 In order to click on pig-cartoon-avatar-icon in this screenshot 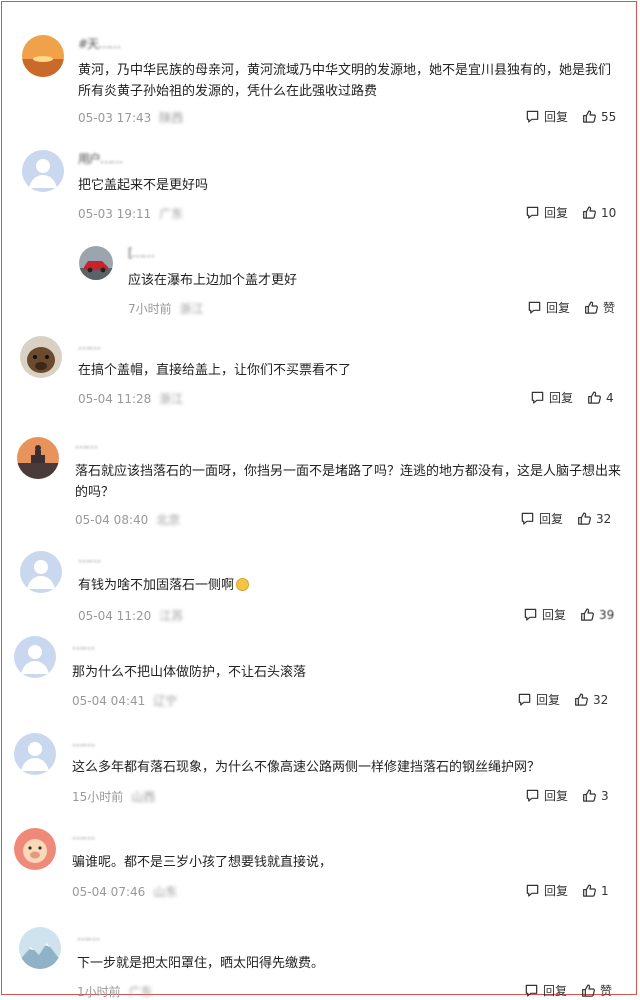, I will do `click(35, 849)`.